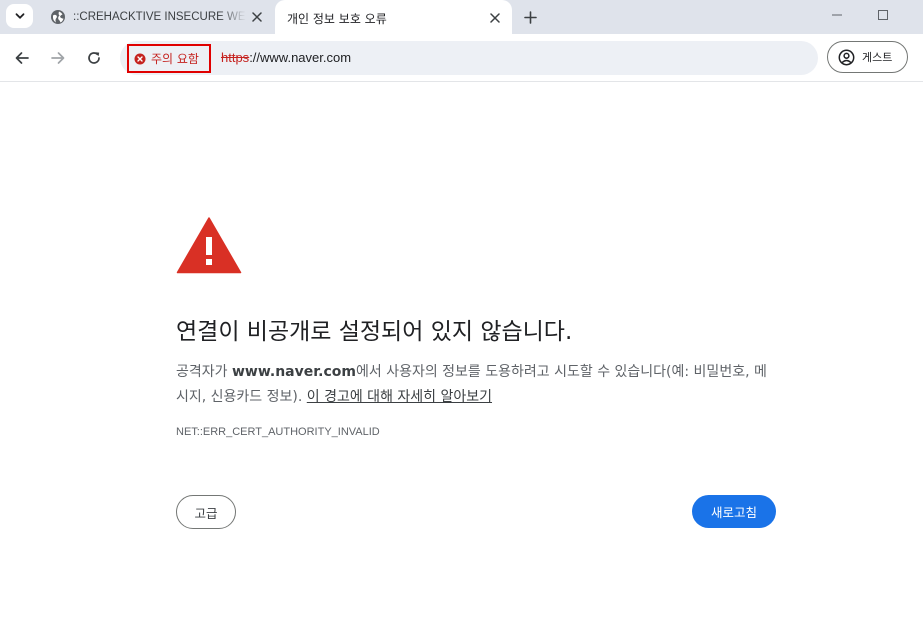  I want to click on security-chip-label: 주의 요함, so click(175, 59).